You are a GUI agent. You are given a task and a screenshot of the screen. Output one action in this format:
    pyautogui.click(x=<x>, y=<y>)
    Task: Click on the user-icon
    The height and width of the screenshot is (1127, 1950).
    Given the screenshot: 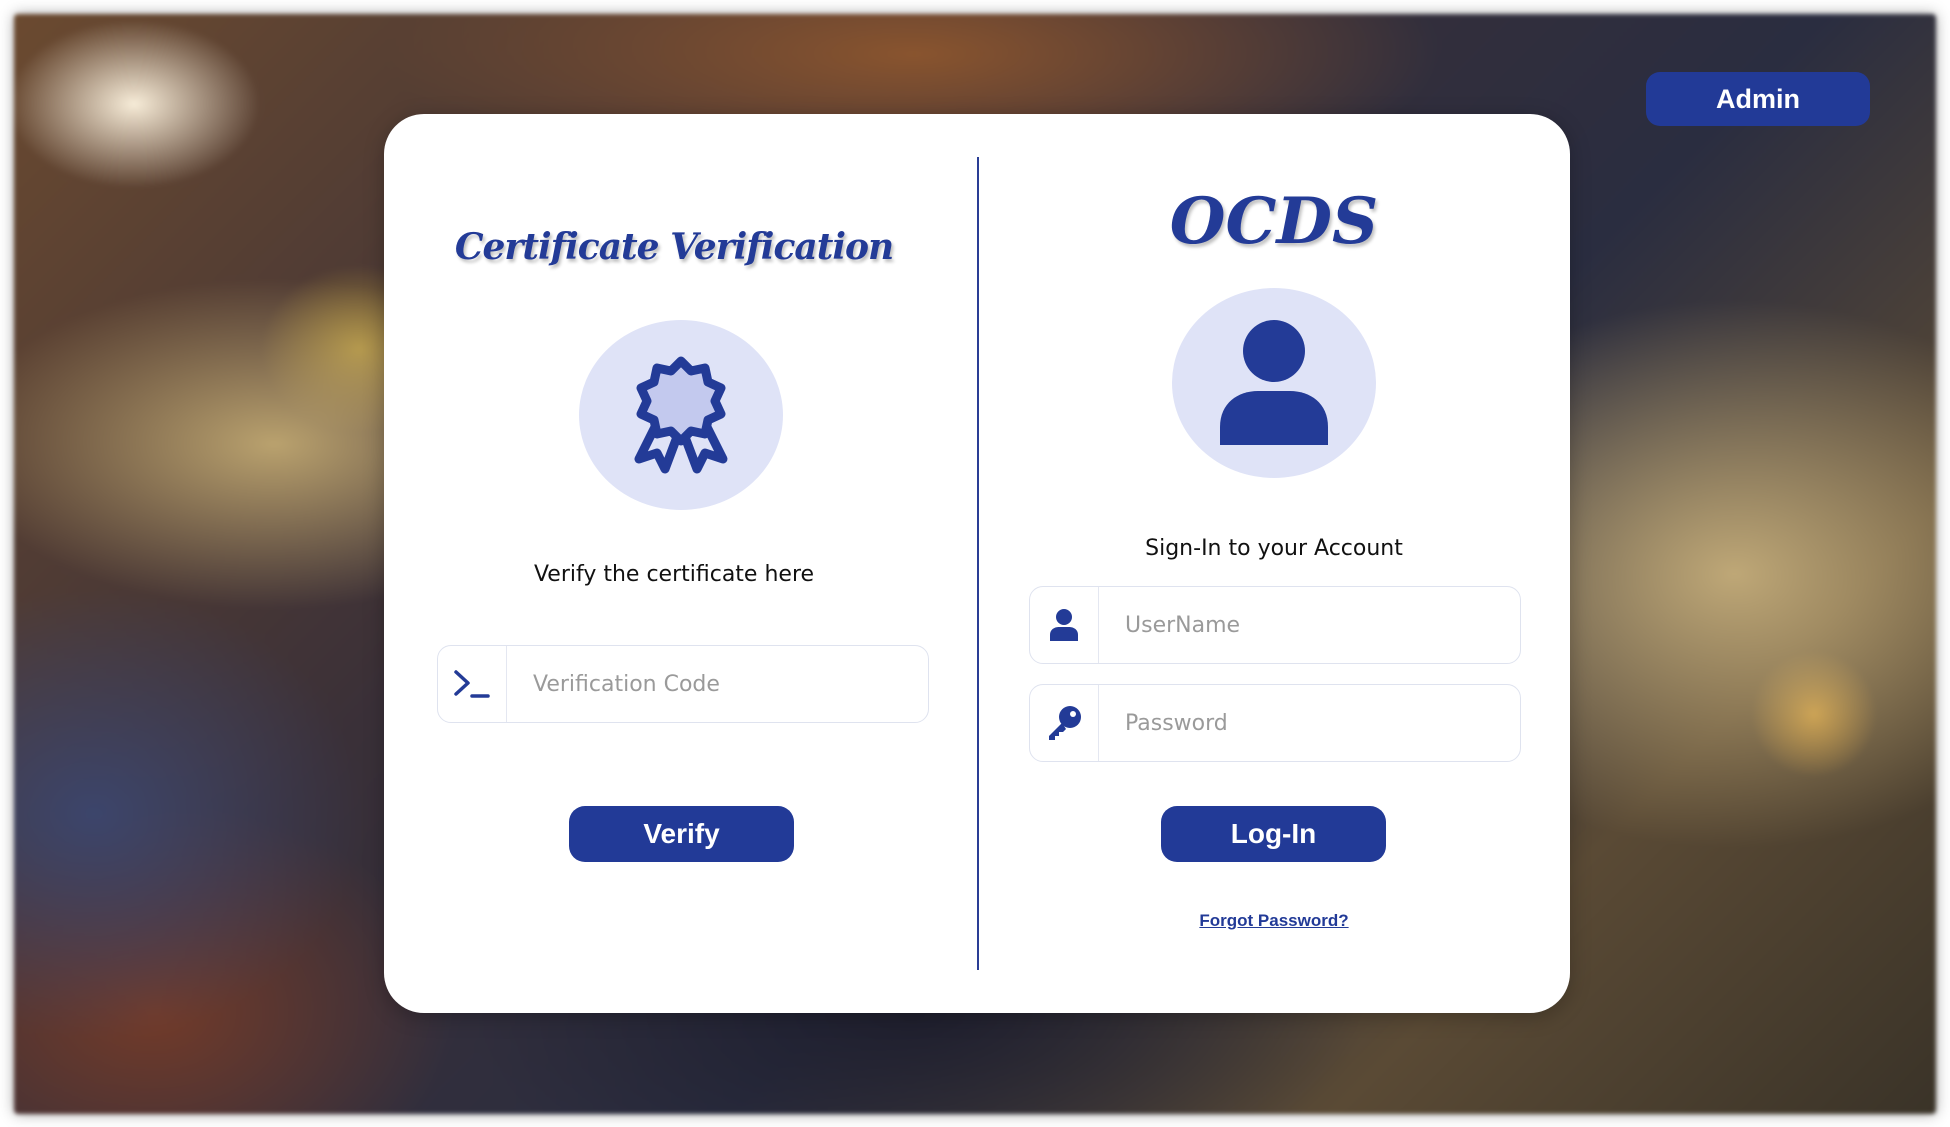 What is the action you would take?
    pyautogui.click(x=1064, y=625)
    